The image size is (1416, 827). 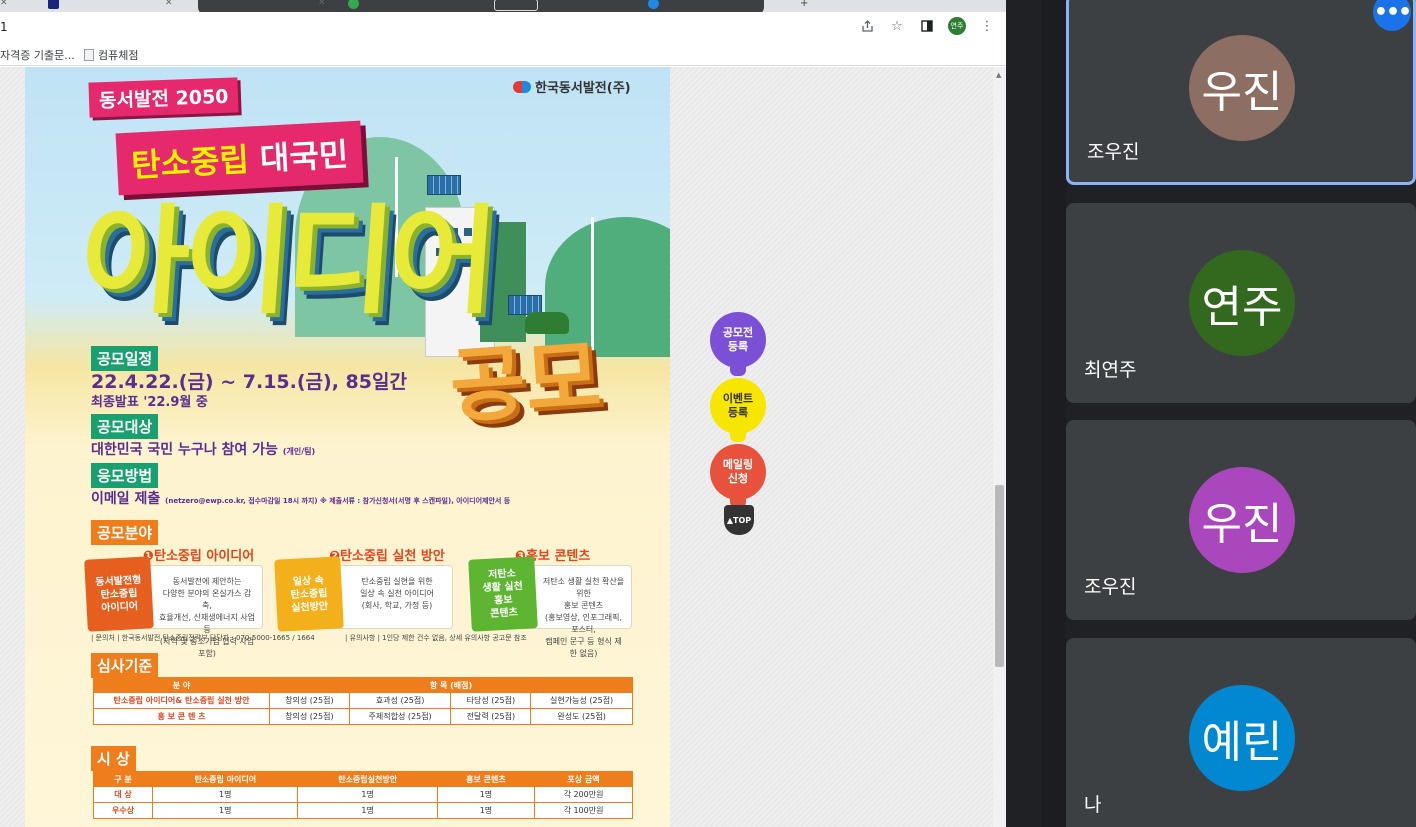 What do you see at coordinates (367, 779) in the screenshot?
I see `table-header: 탄소중립실천방안` at bounding box center [367, 779].